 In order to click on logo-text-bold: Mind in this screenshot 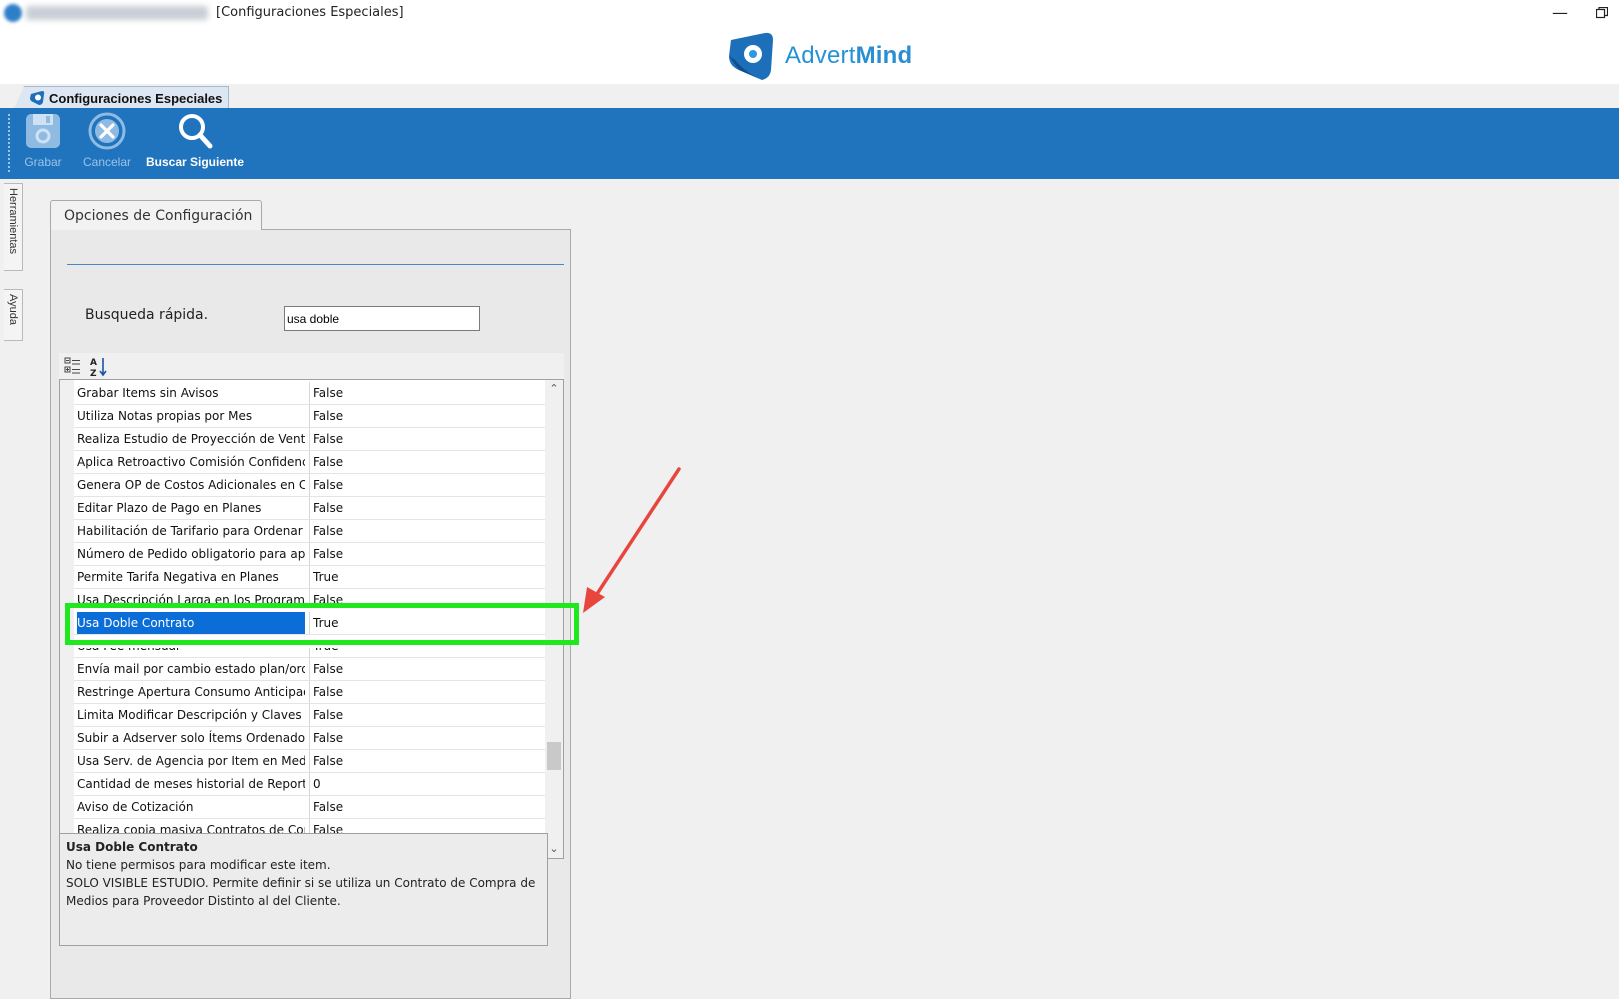, I will do `click(884, 55)`.